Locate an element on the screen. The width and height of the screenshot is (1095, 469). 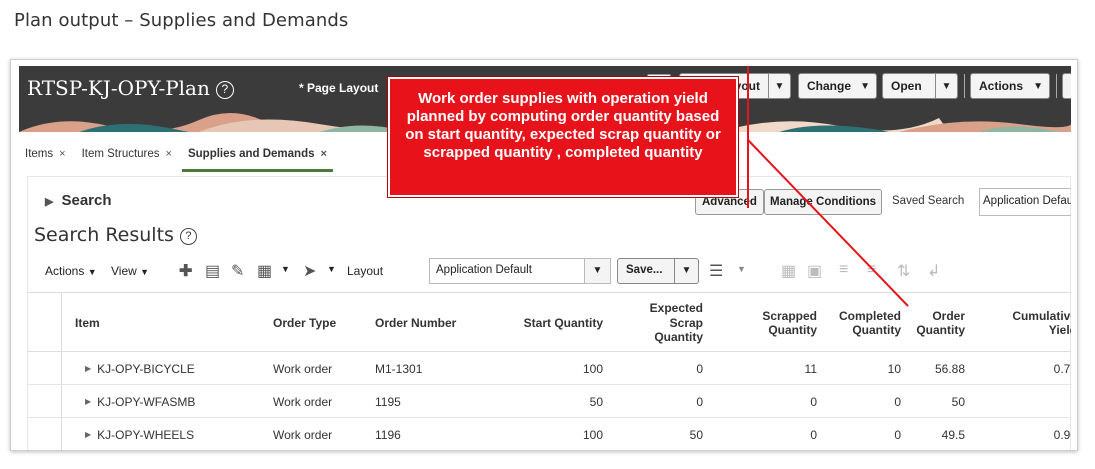
open-button: Open ▼ is located at coordinates (920, 86).